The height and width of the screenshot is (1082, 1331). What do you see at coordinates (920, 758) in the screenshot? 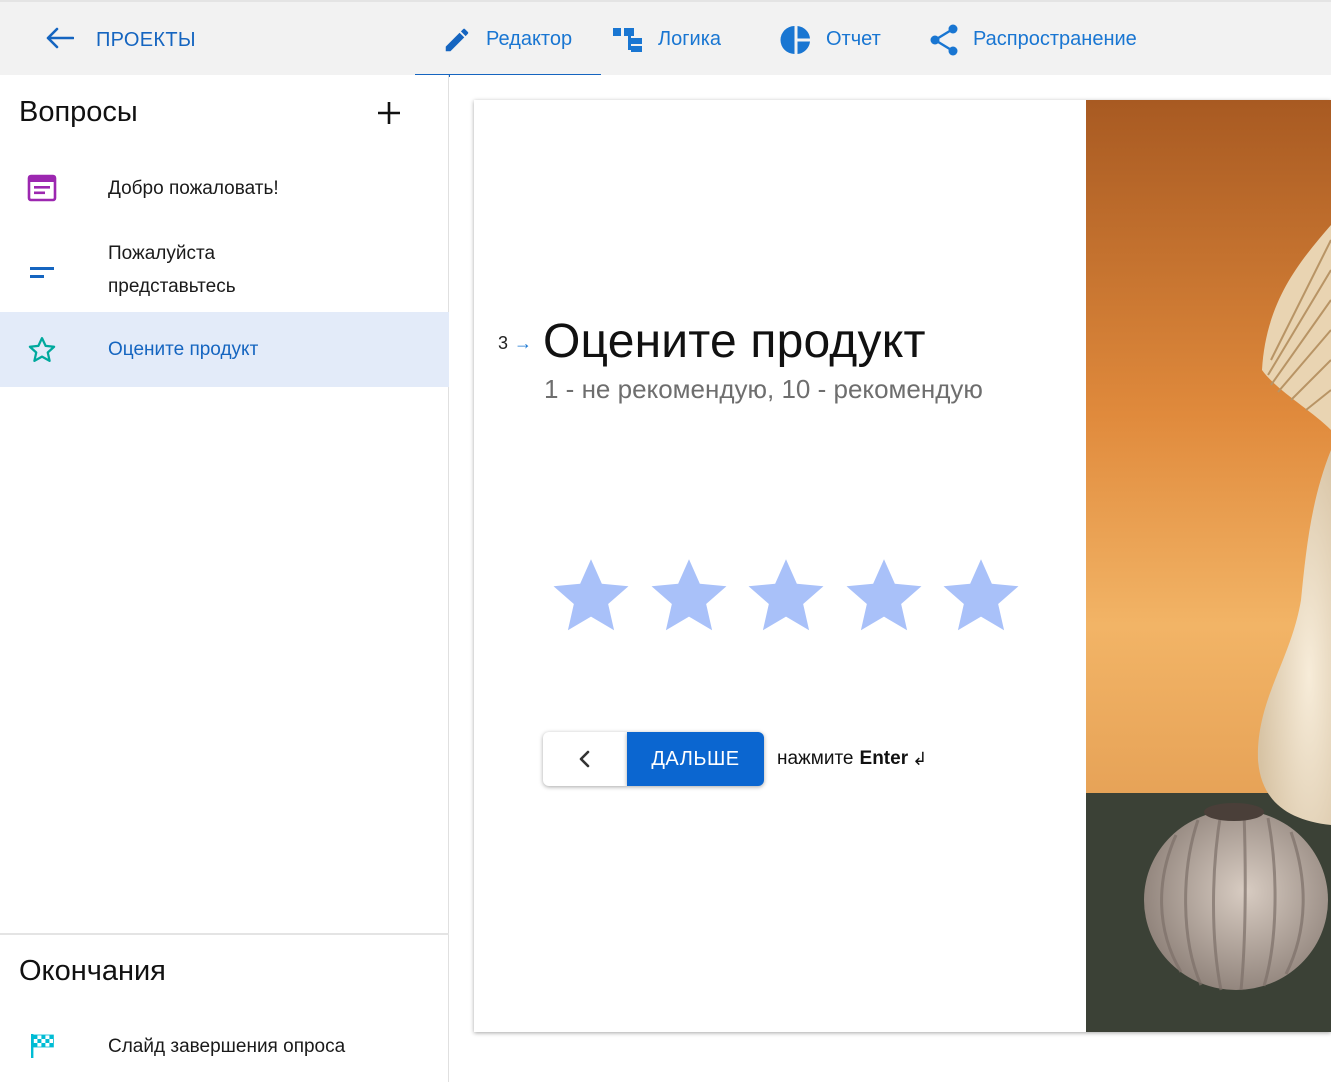
I see `return-key-icon: ↲` at bounding box center [920, 758].